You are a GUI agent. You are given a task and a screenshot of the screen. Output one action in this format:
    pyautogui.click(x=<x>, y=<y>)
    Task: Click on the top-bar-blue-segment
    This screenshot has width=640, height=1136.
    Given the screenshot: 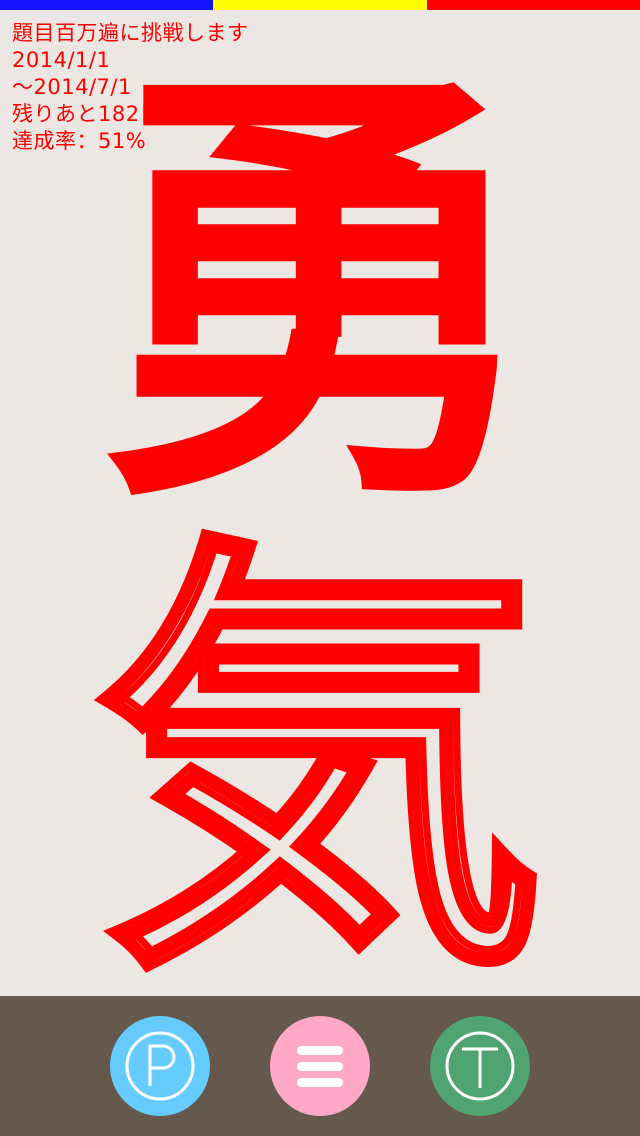 What is the action you would take?
    pyautogui.click(x=107, y=5)
    